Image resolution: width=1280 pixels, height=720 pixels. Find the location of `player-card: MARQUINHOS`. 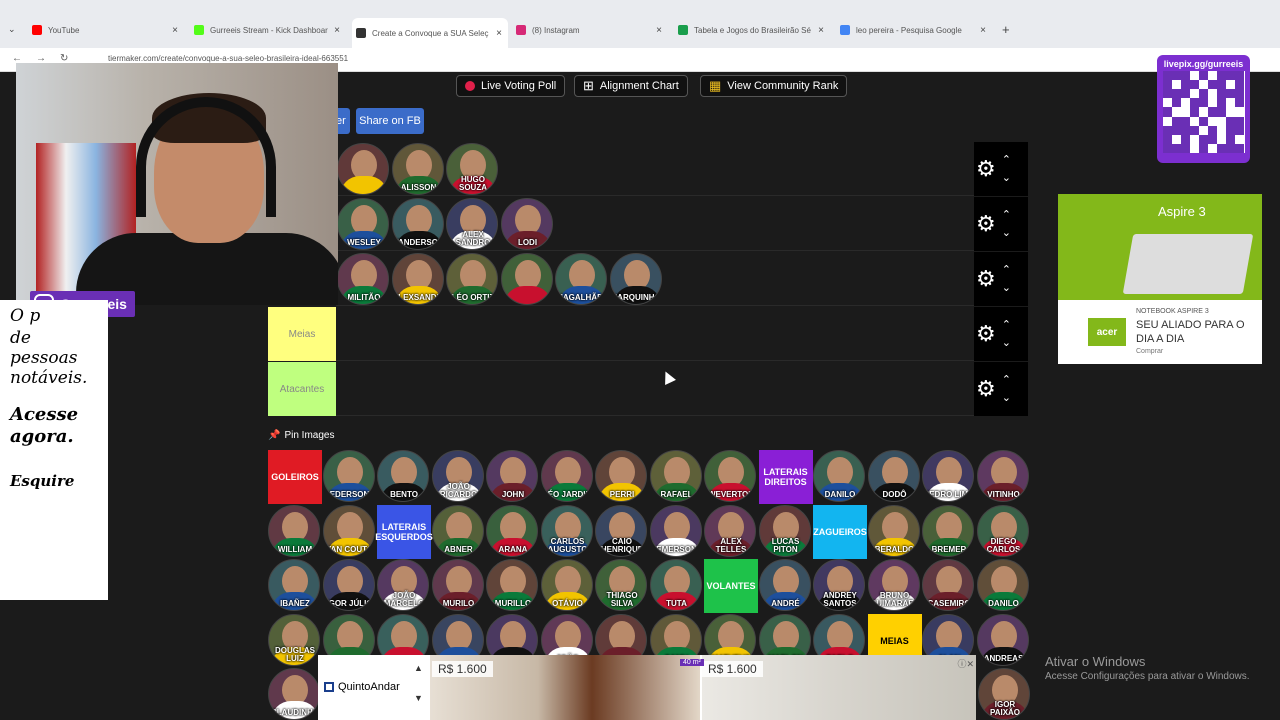

player-card: MARQUINHOS is located at coordinates (635, 279).